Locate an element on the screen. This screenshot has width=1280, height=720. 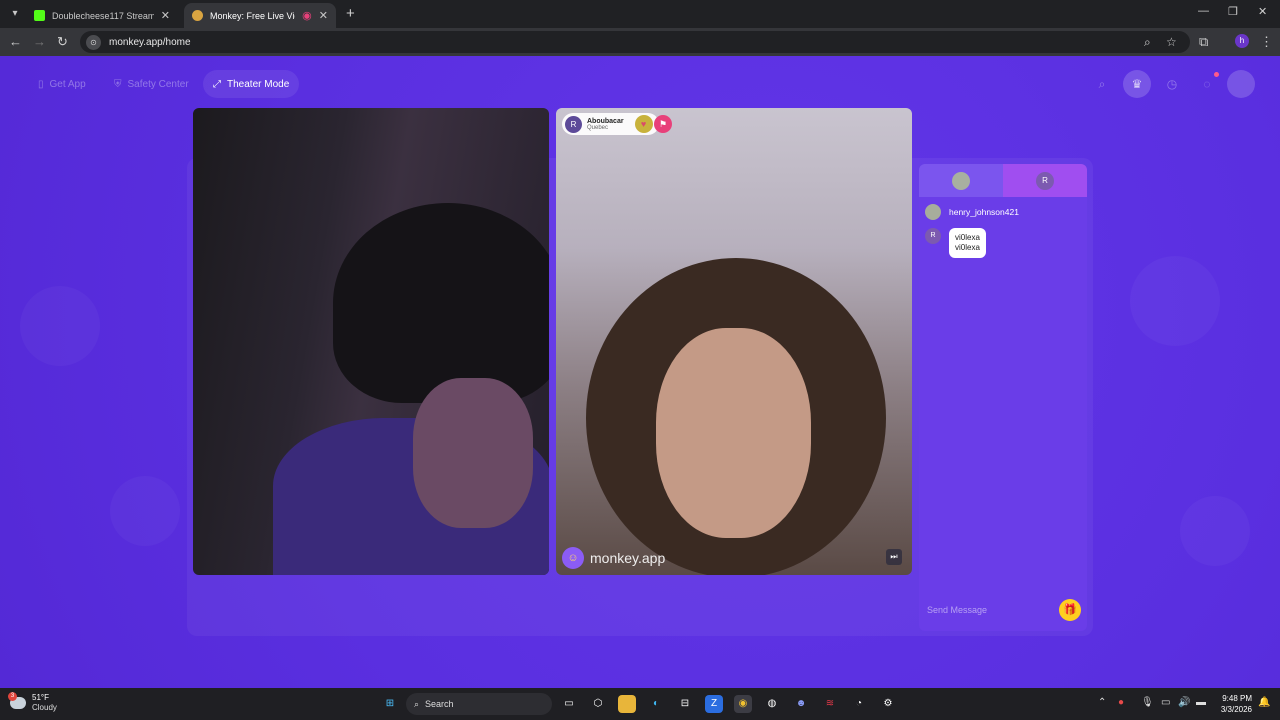
system-clock: 9:48 PM 3/3/2026 is located at coordinates (1232, 704).